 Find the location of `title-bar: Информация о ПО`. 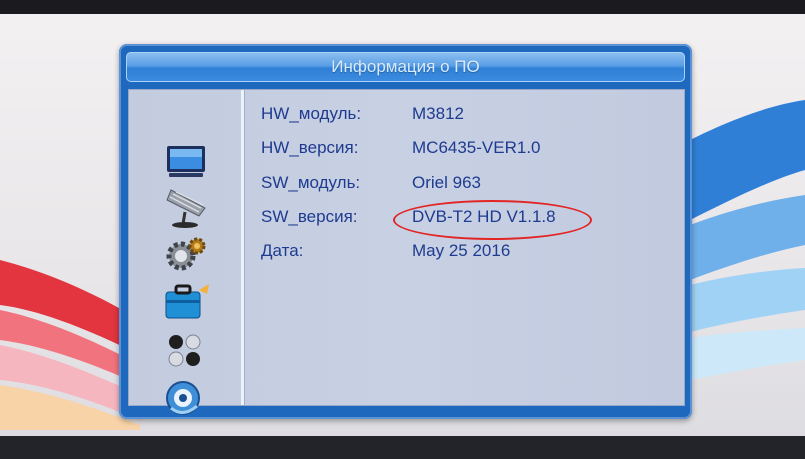

title-bar: Информация о ПО is located at coordinates (405, 67).